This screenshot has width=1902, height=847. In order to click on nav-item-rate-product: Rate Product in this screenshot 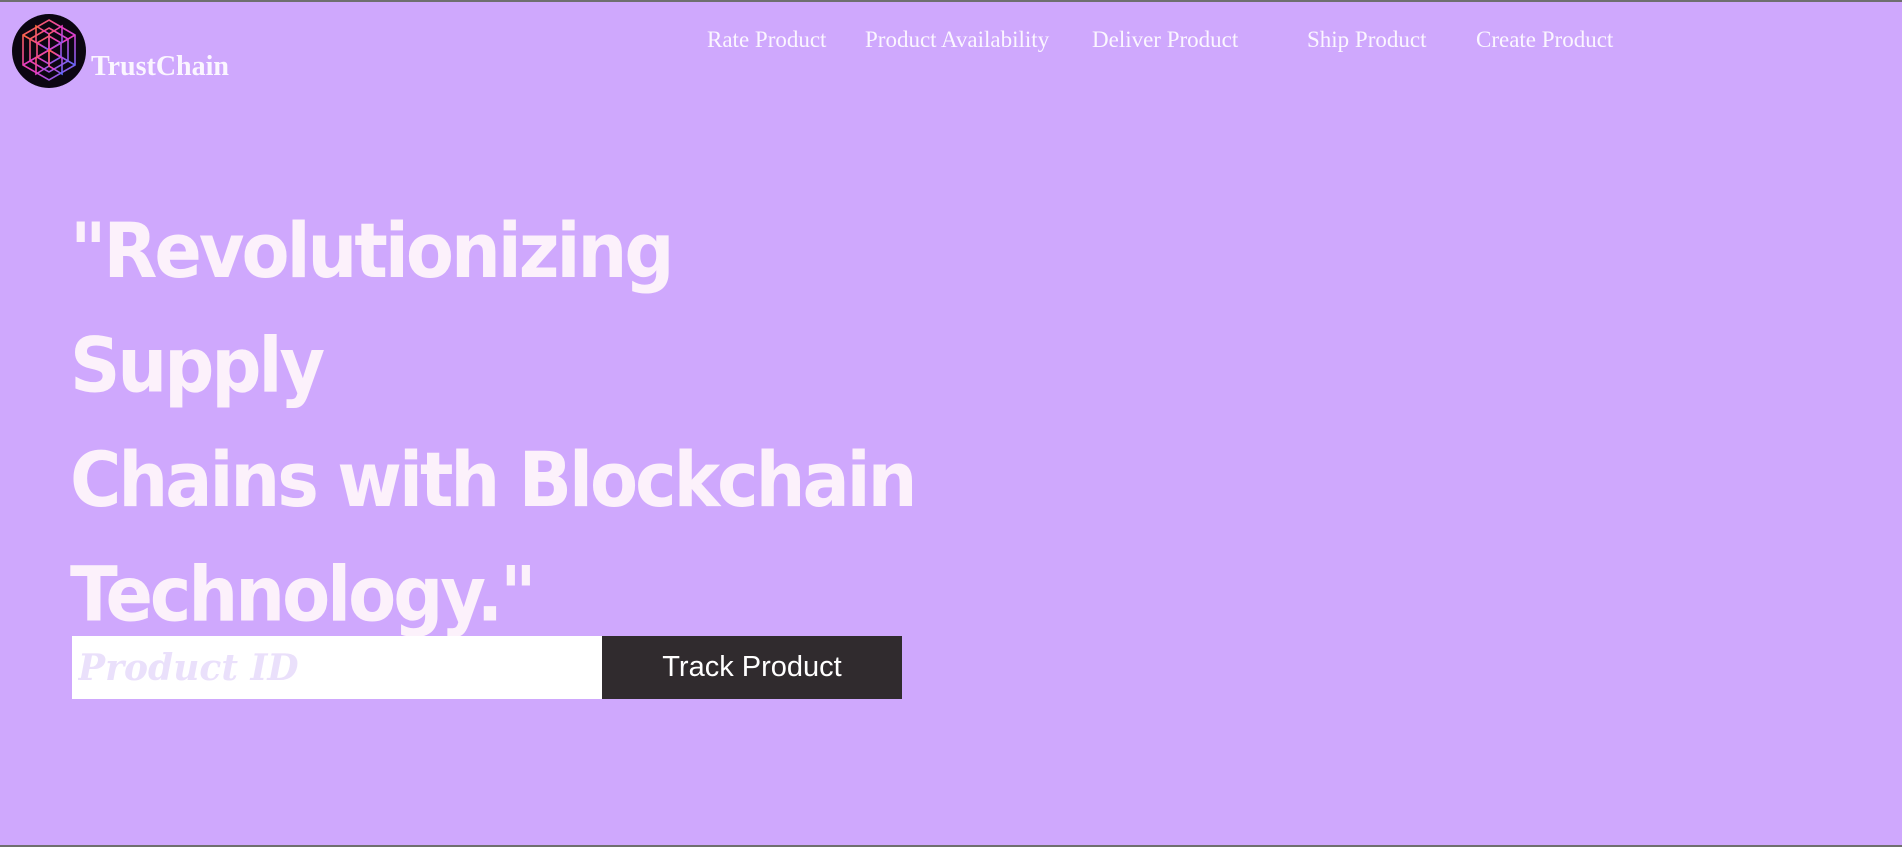, I will do `click(766, 39)`.